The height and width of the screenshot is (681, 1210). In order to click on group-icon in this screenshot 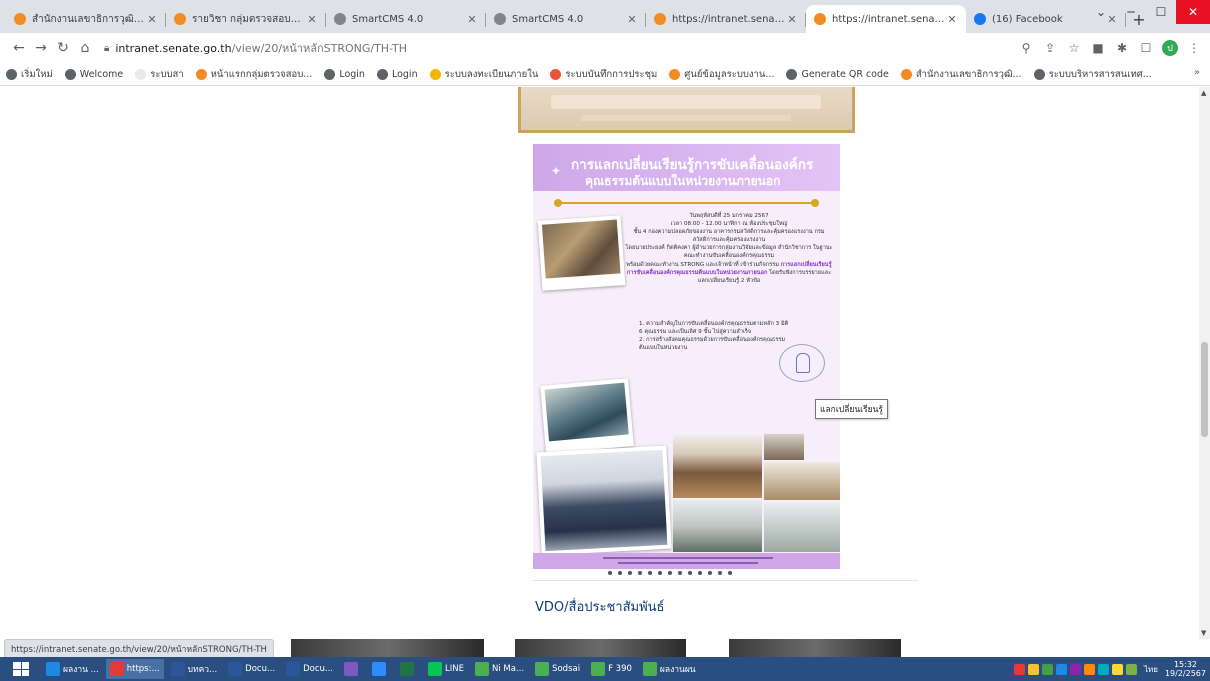, I will do `click(649, 669)`.